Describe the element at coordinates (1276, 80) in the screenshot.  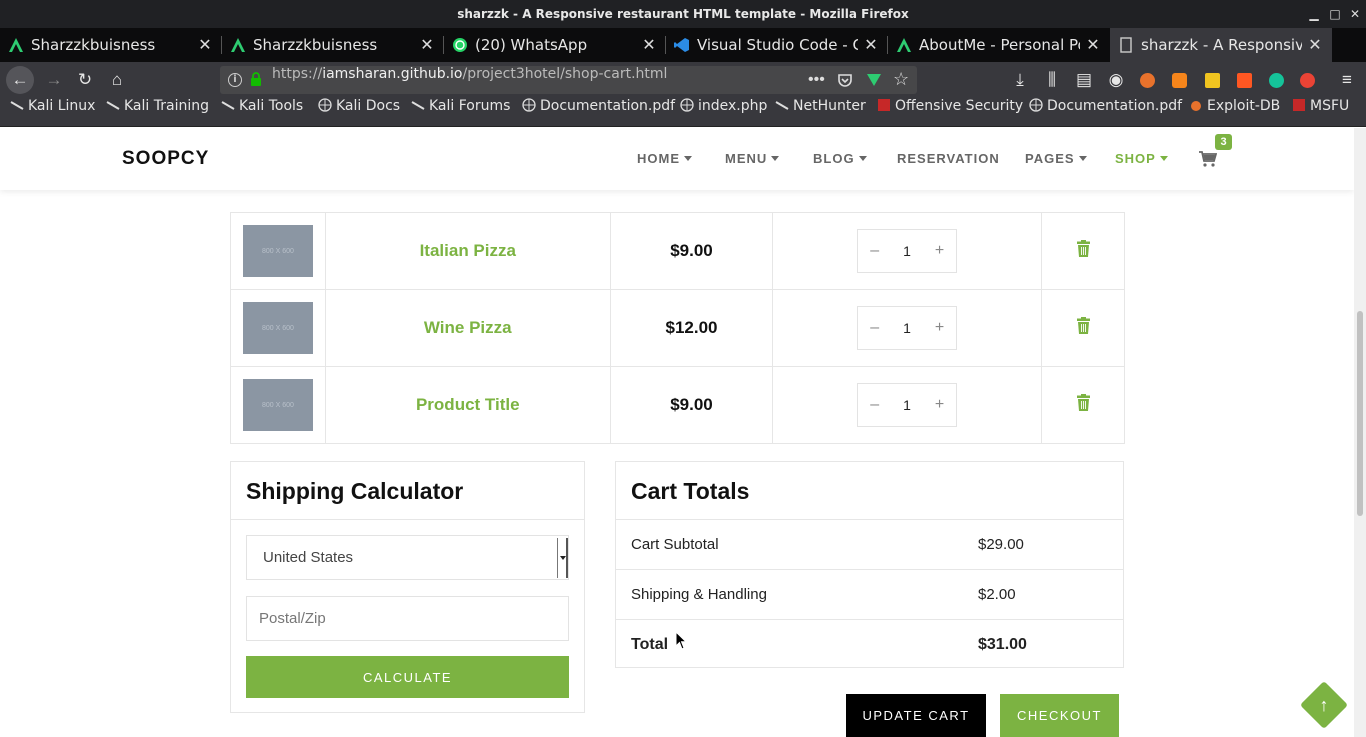
I see `grammarly-icon` at that location.